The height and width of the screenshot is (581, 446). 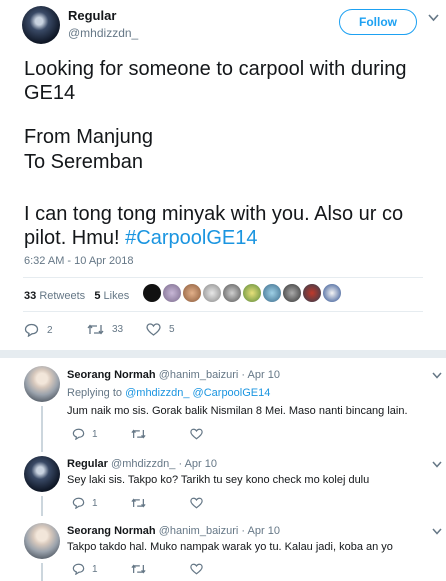 I want to click on like-button: 5, so click(x=160, y=329).